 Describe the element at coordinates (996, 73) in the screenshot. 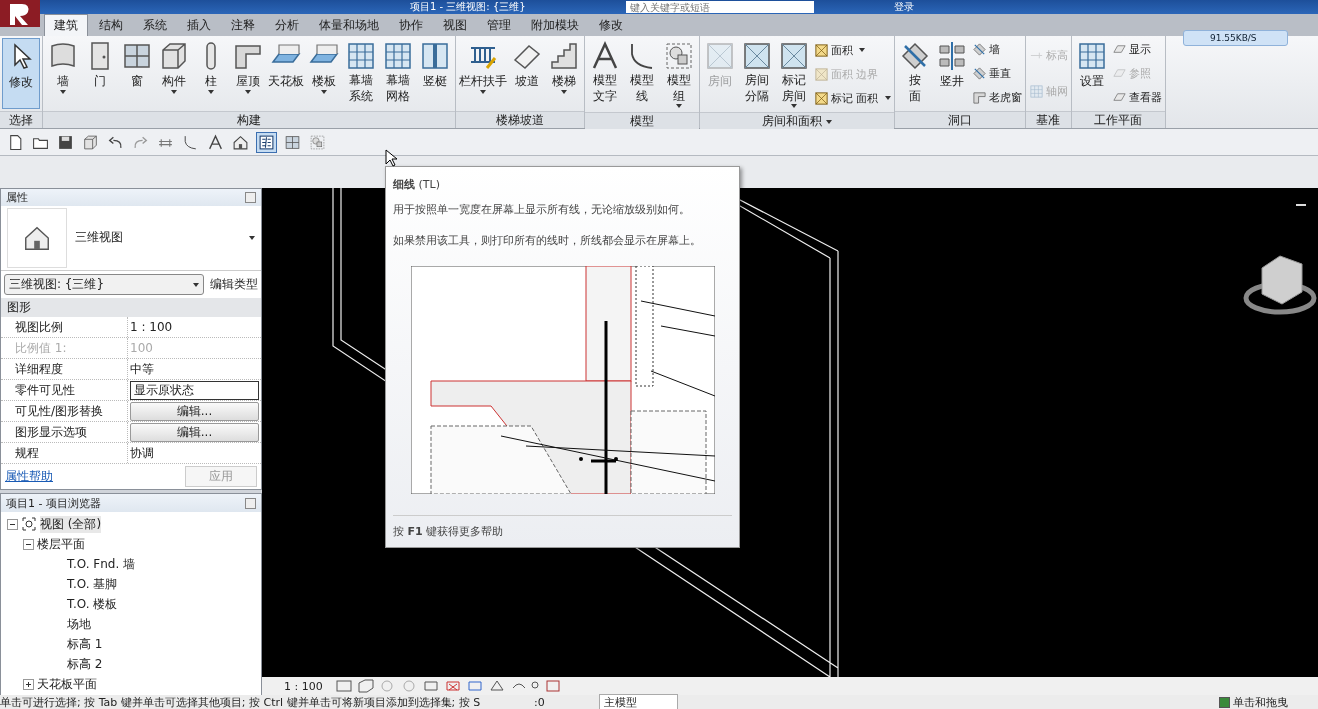

I see `ribbon-tool-button: 垂直` at that location.